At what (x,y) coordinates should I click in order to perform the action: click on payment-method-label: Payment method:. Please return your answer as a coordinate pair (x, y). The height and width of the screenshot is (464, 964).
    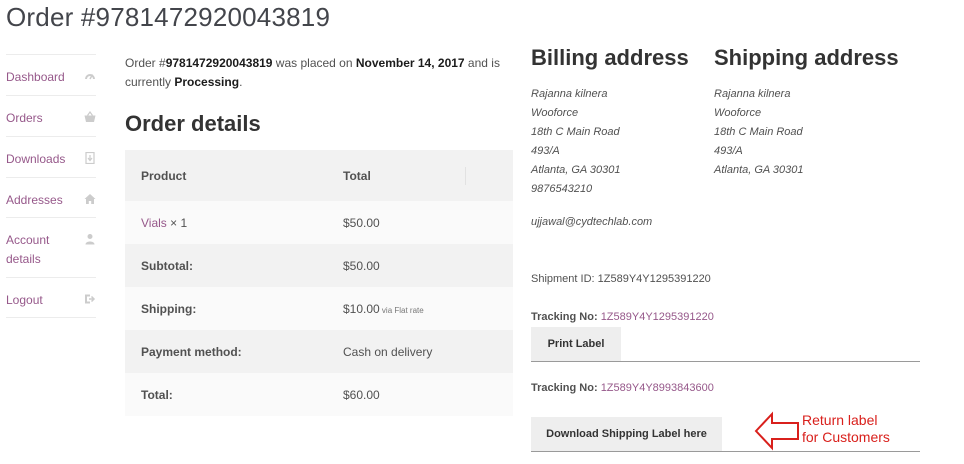
    Looking at the image, I should click on (191, 351).